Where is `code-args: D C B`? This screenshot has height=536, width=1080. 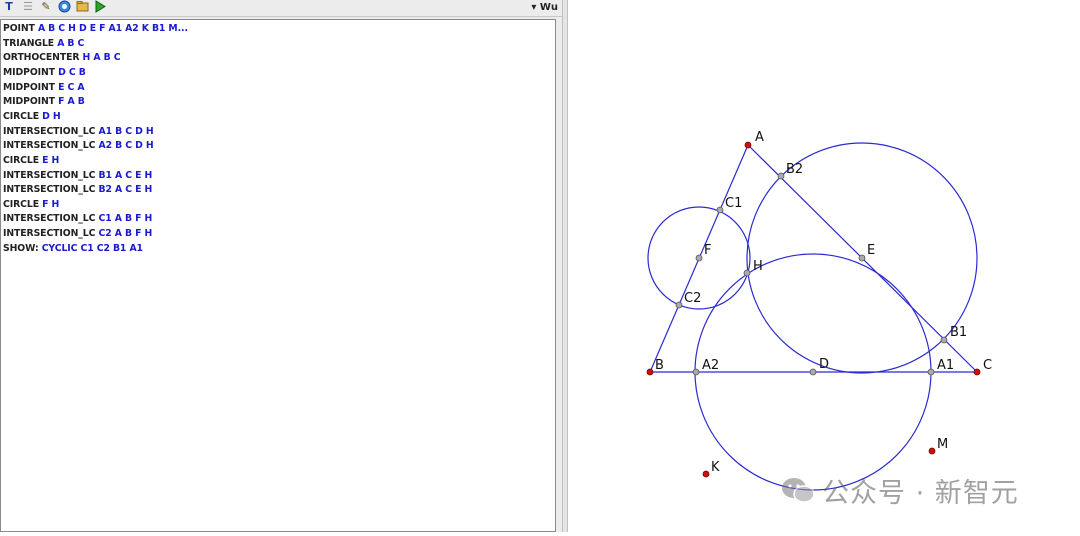
code-args: D C B is located at coordinates (72, 72).